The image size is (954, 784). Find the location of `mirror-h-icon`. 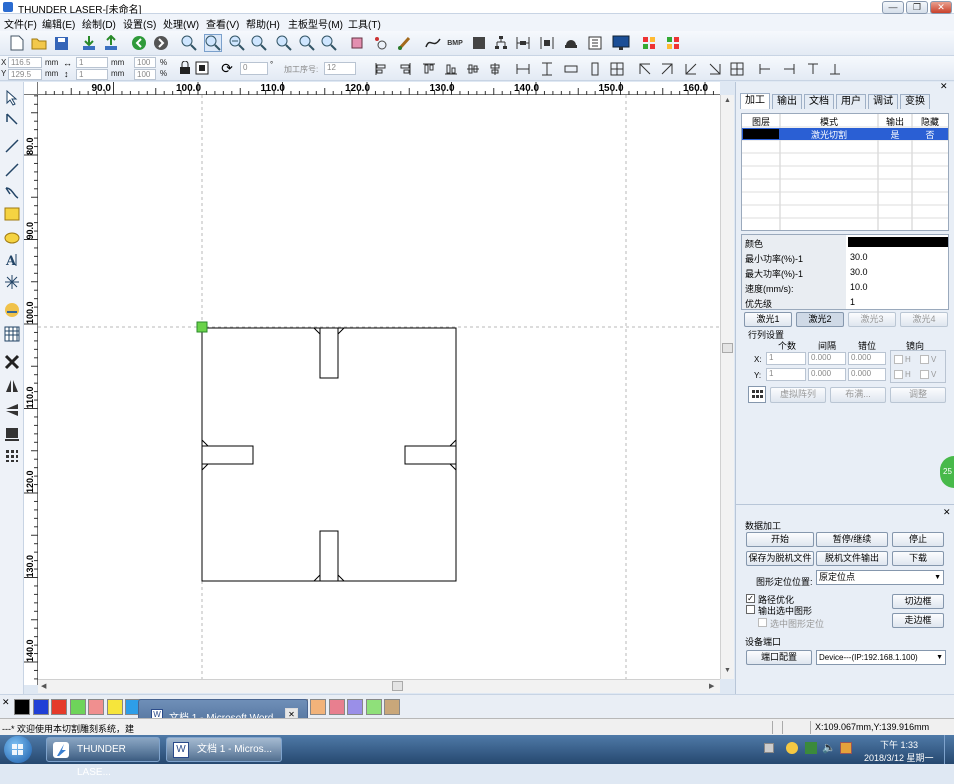

mirror-h-icon is located at coordinates (12, 386).